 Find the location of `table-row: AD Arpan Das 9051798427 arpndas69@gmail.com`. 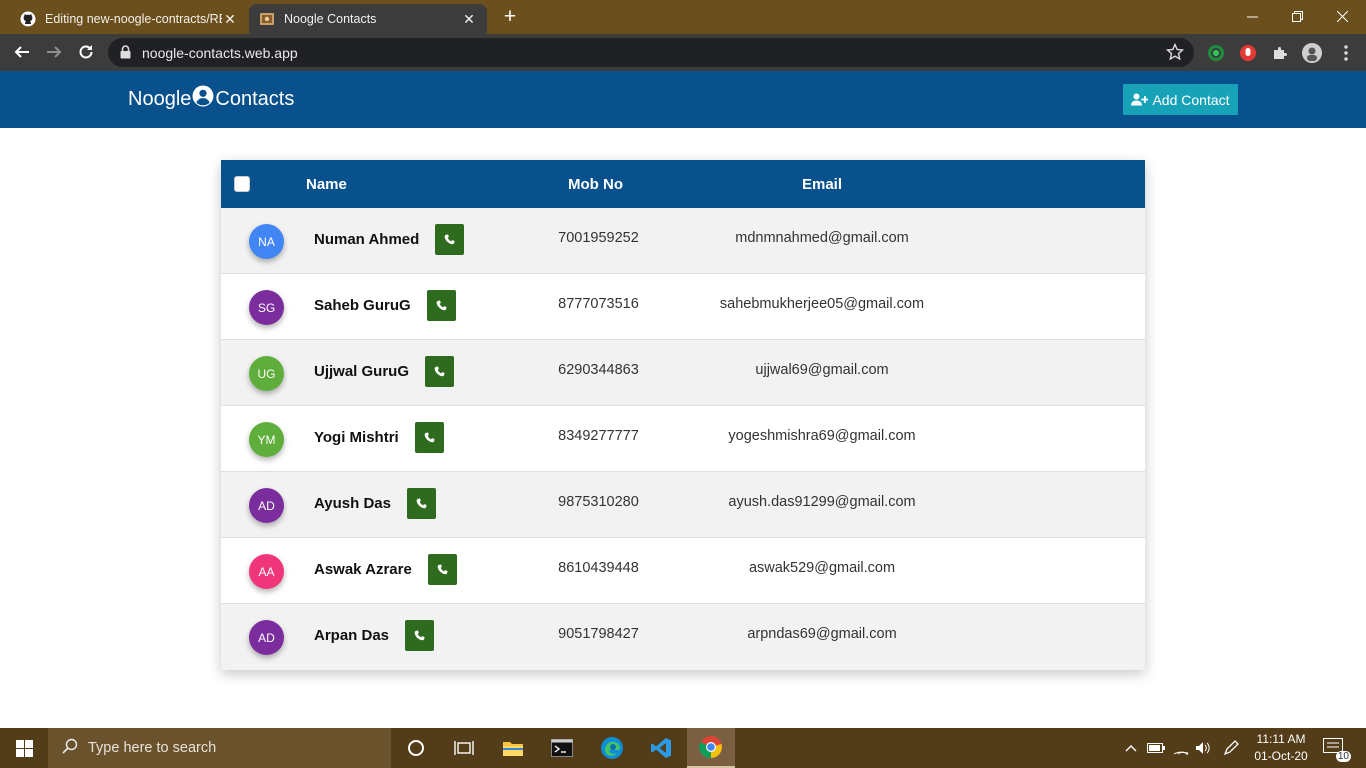

table-row: AD Arpan Das 9051798427 arpndas69@gmail.com is located at coordinates (683, 637).